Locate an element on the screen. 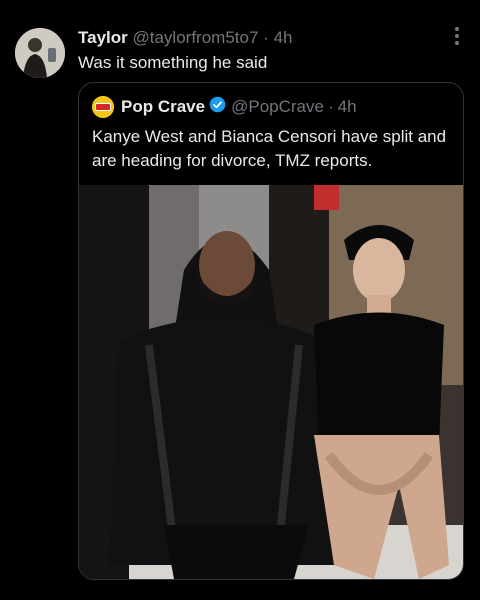 The width and height of the screenshot is (480, 600). quoted-tweet-header: Pop Crave @PopCrave · 4h is located at coordinates (224, 107).